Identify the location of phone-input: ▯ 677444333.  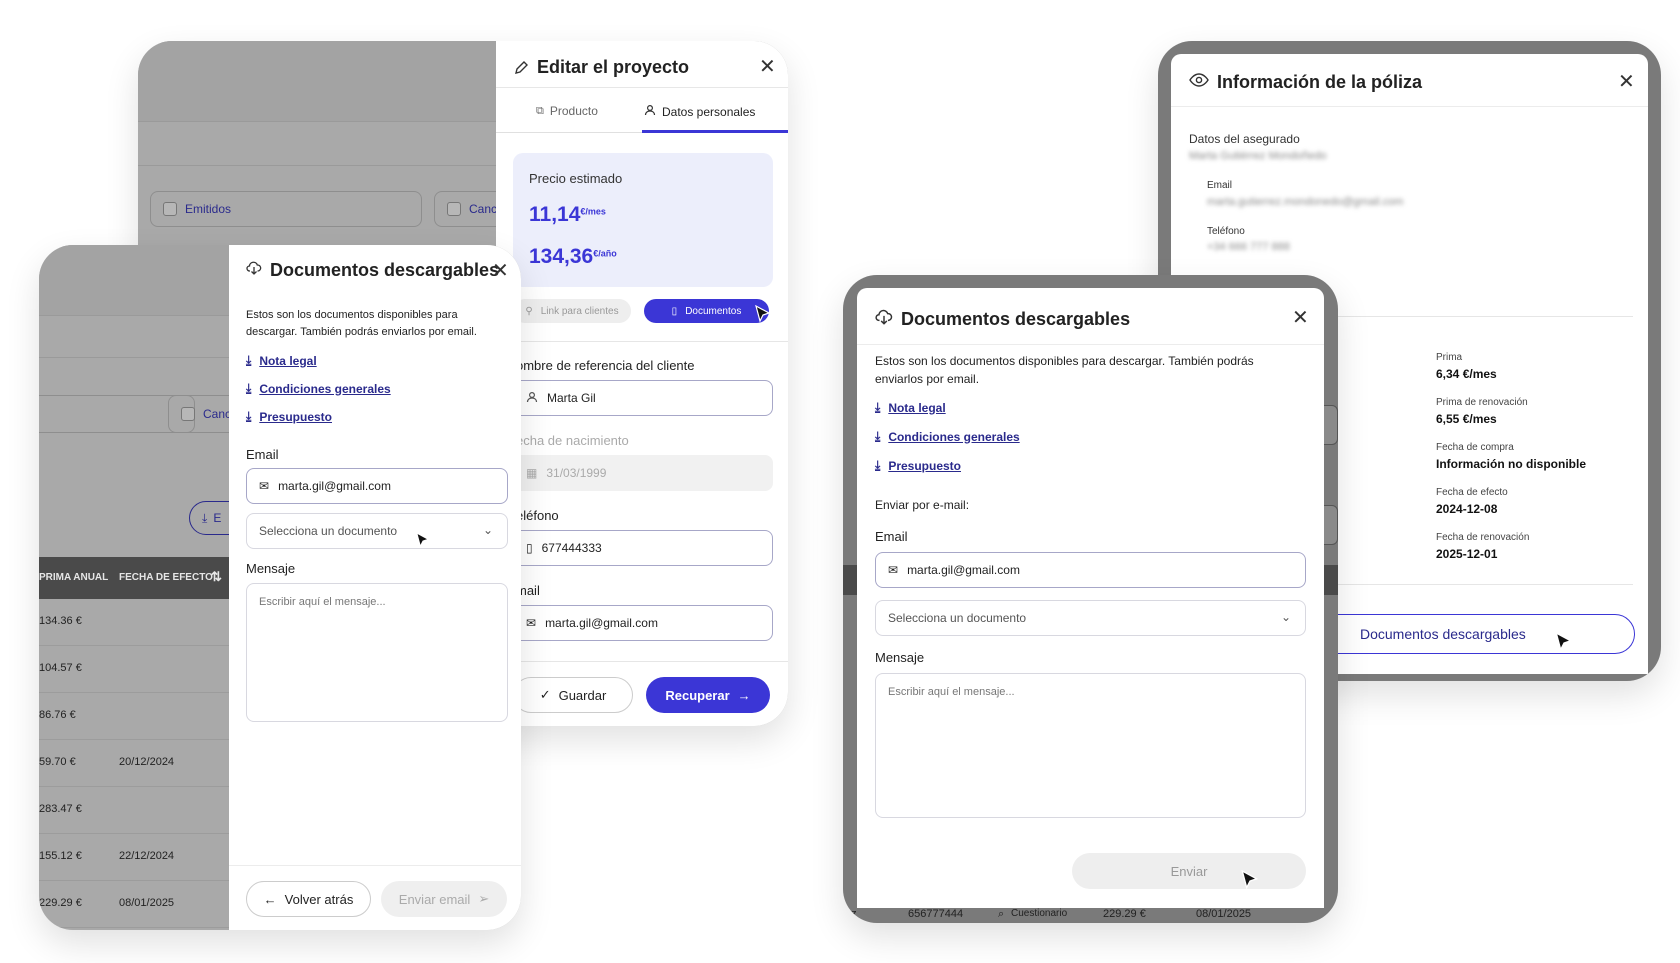
(643, 548).